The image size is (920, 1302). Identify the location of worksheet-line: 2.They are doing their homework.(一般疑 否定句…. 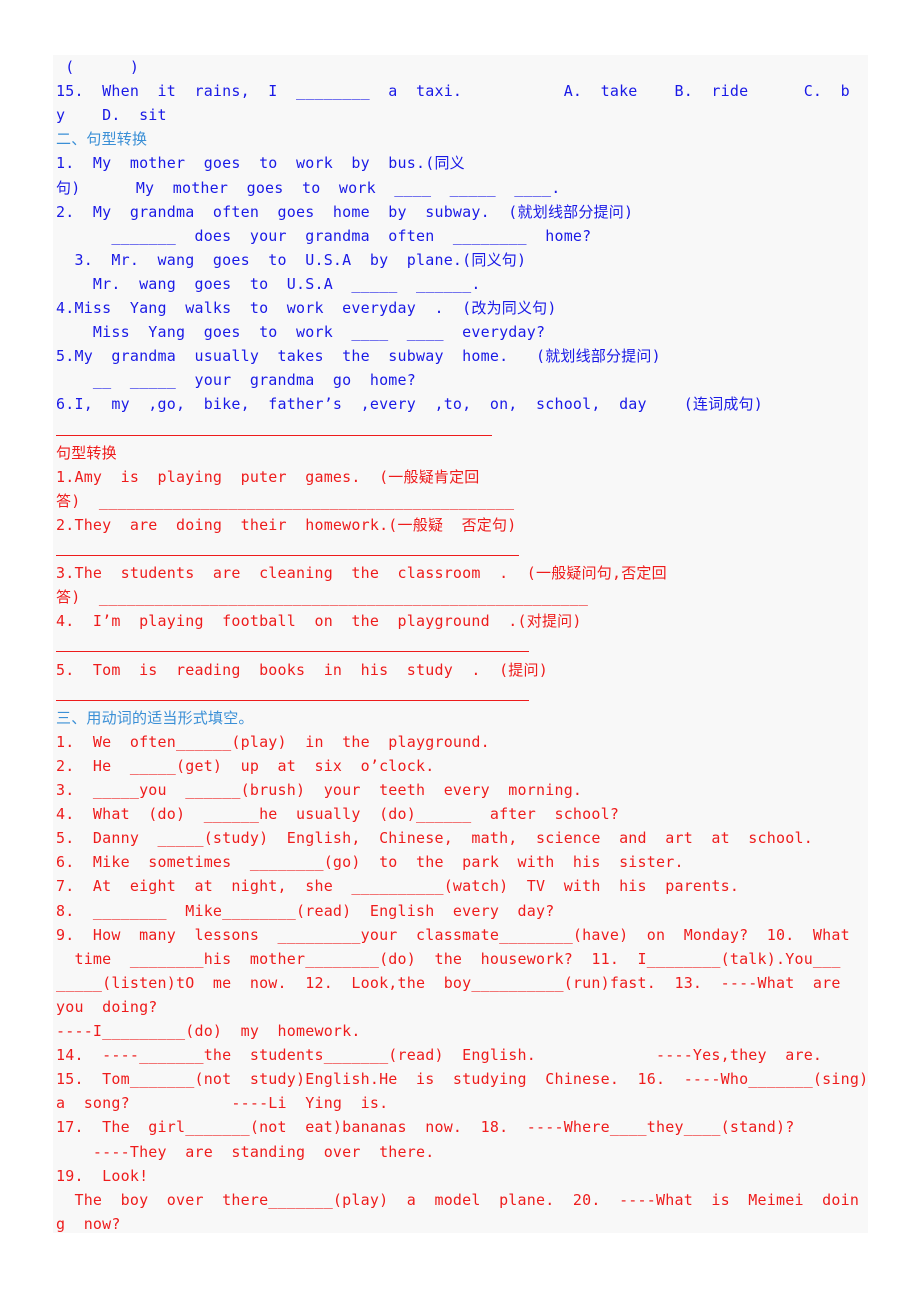
(286, 524).